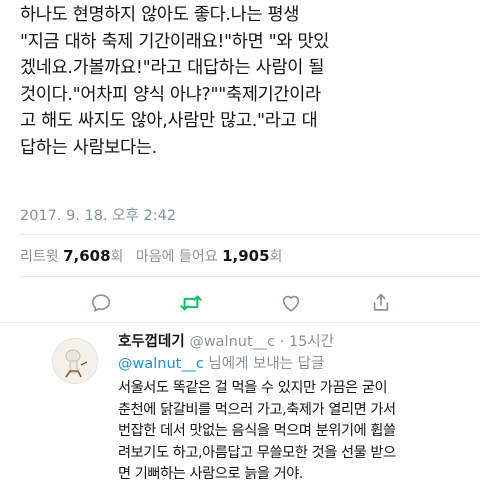 This screenshot has width=480, height=480. What do you see at coordinates (211, 473) in the screenshot?
I see `reply-line: 면 기뻐하는 사람으로 늙을 거야.` at bounding box center [211, 473].